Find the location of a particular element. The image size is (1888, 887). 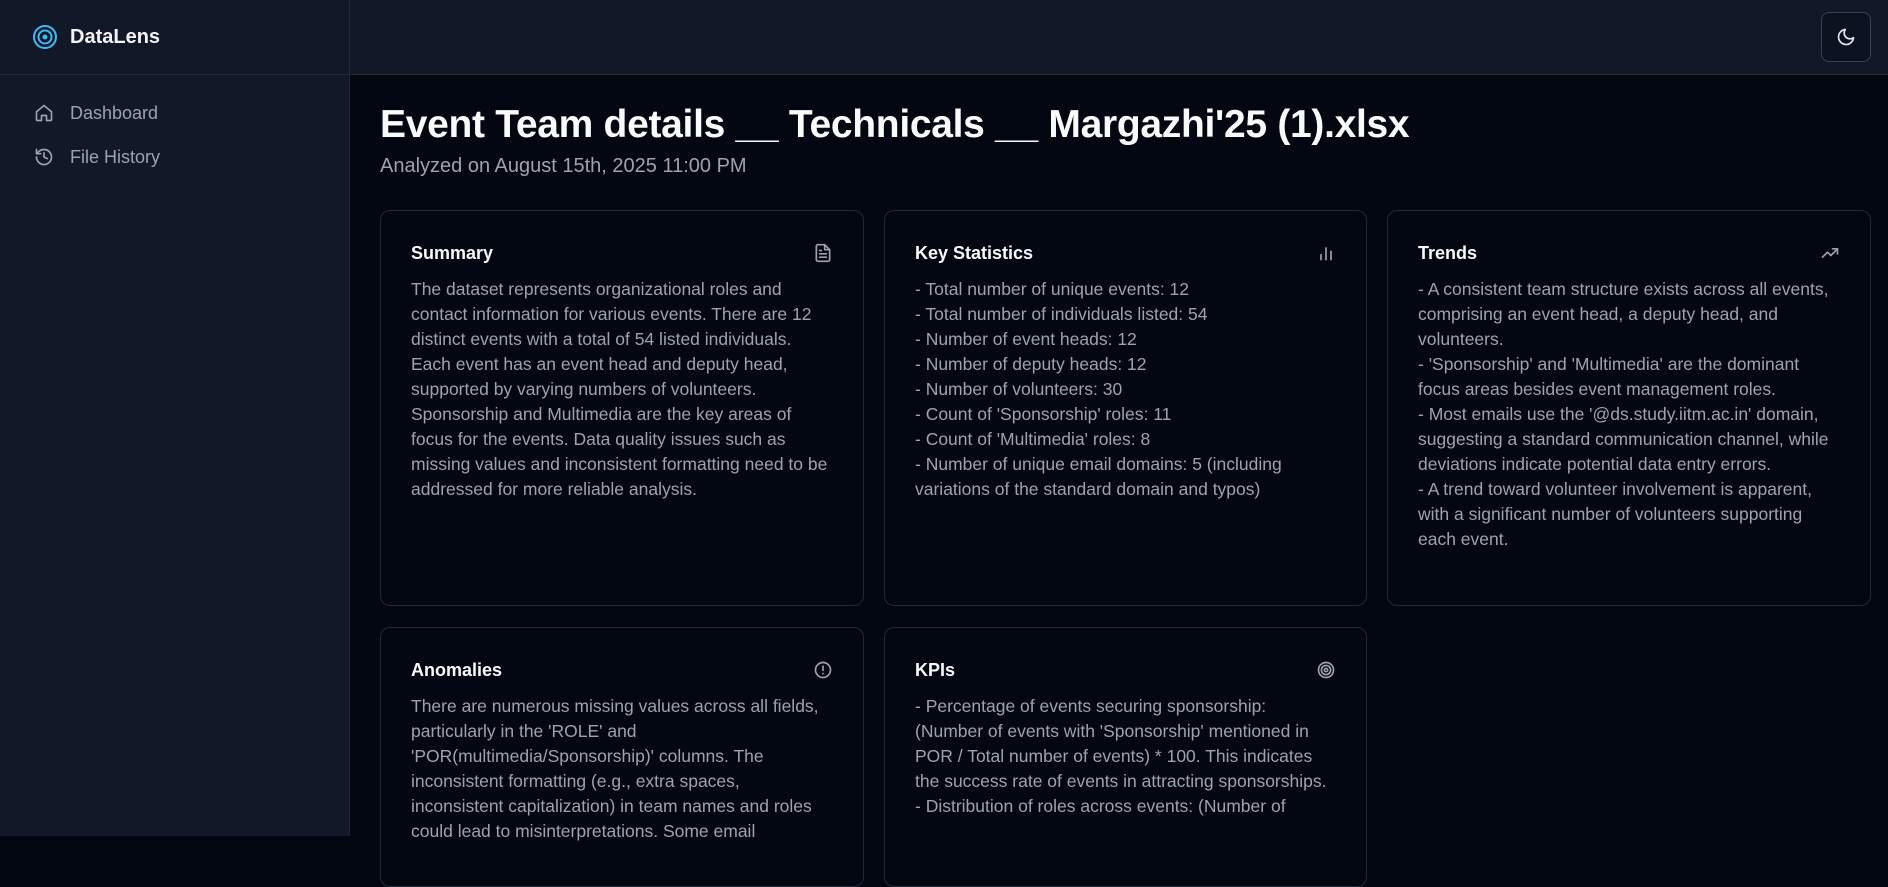

bar-chart-icon is located at coordinates (1326, 254).